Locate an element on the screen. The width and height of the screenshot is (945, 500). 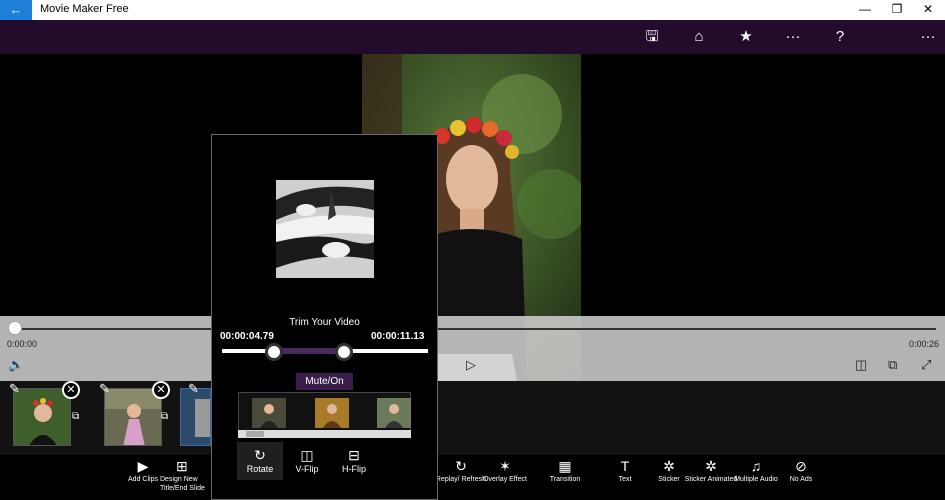
more-icon: ··· is located at coordinates (793, 37).